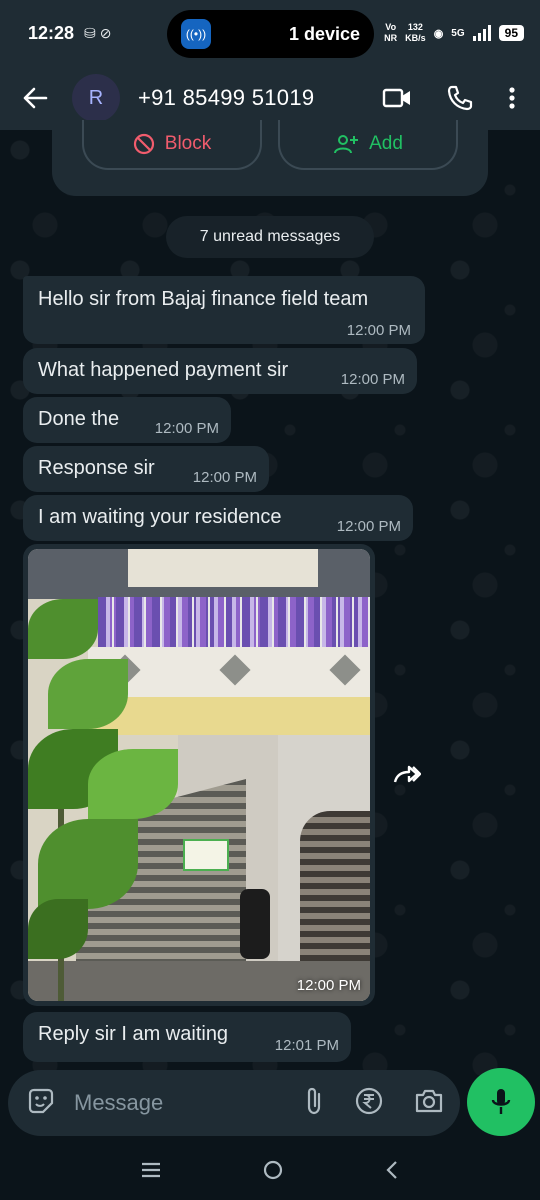 The image size is (540, 1200). I want to click on message-bubble: Response sir 12:00 PM, so click(146, 469).